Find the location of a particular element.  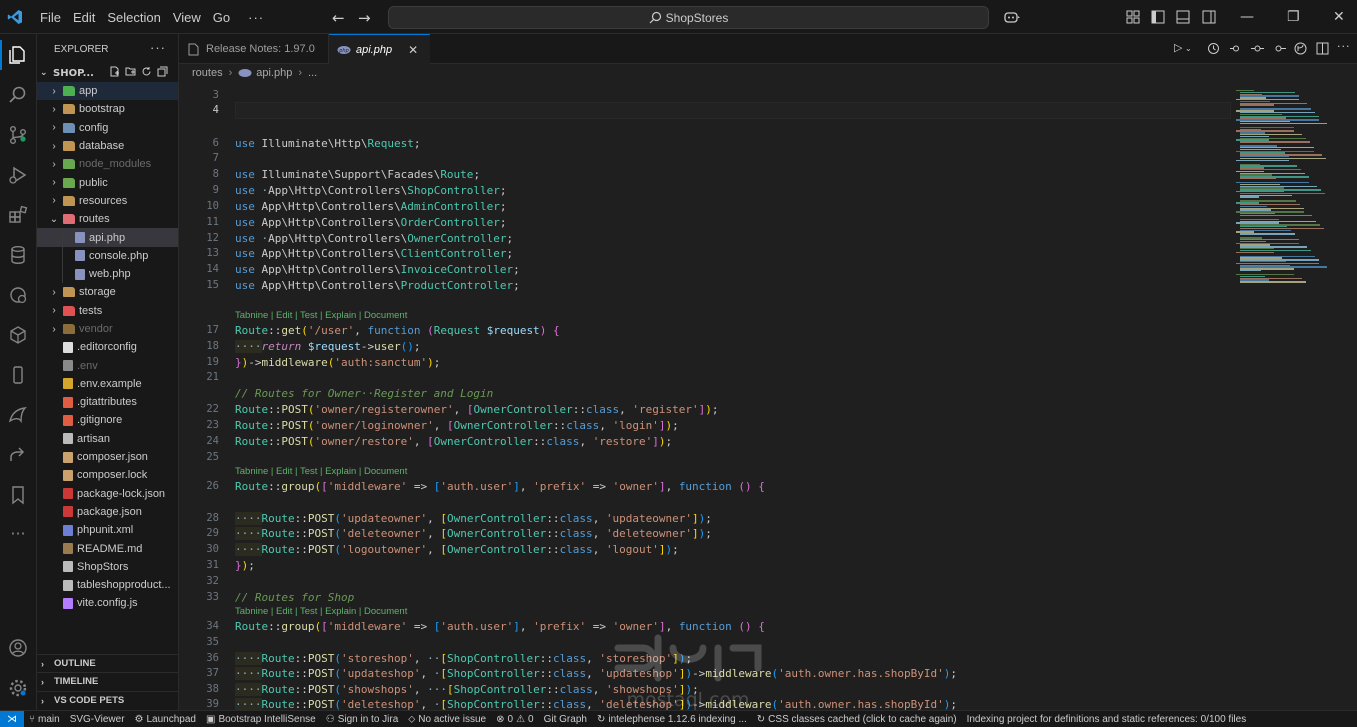

tree-item-gitignore: .gitignore is located at coordinates (107, 420).